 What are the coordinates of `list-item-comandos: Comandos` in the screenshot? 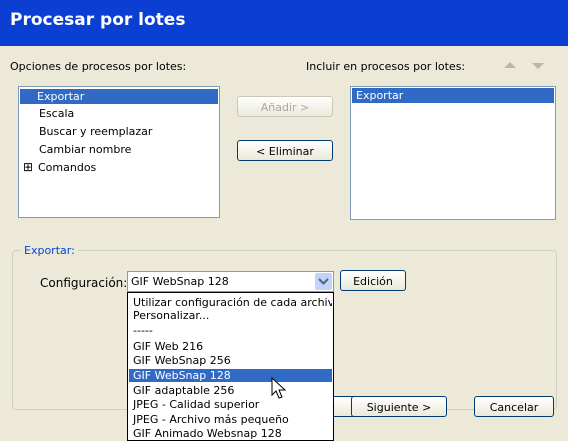 It's located at (58, 167).